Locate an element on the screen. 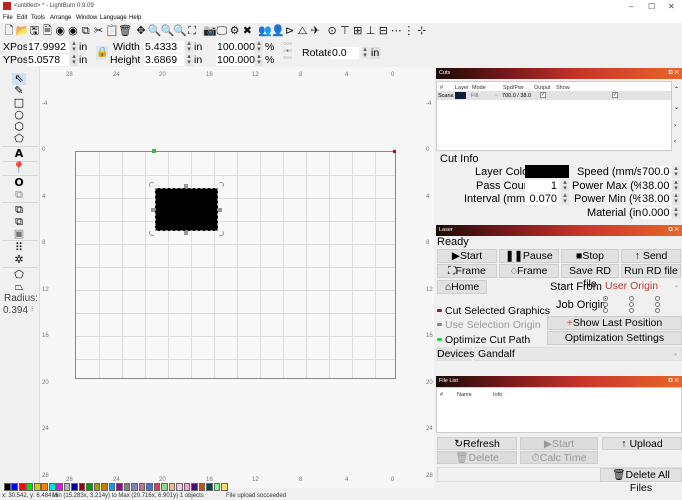  selected-rectangle-shape is located at coordinates (186, 209).